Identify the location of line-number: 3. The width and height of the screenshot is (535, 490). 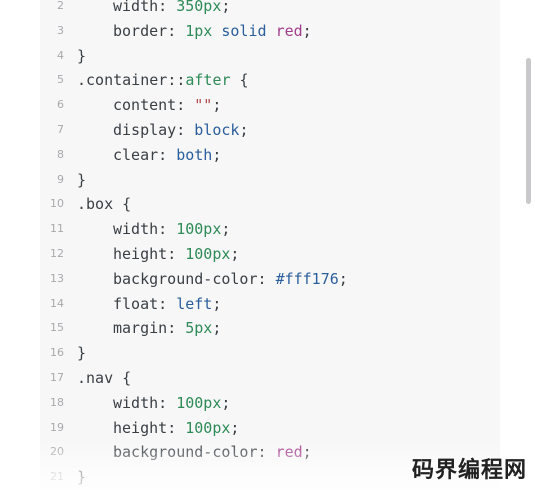
(60, 30).